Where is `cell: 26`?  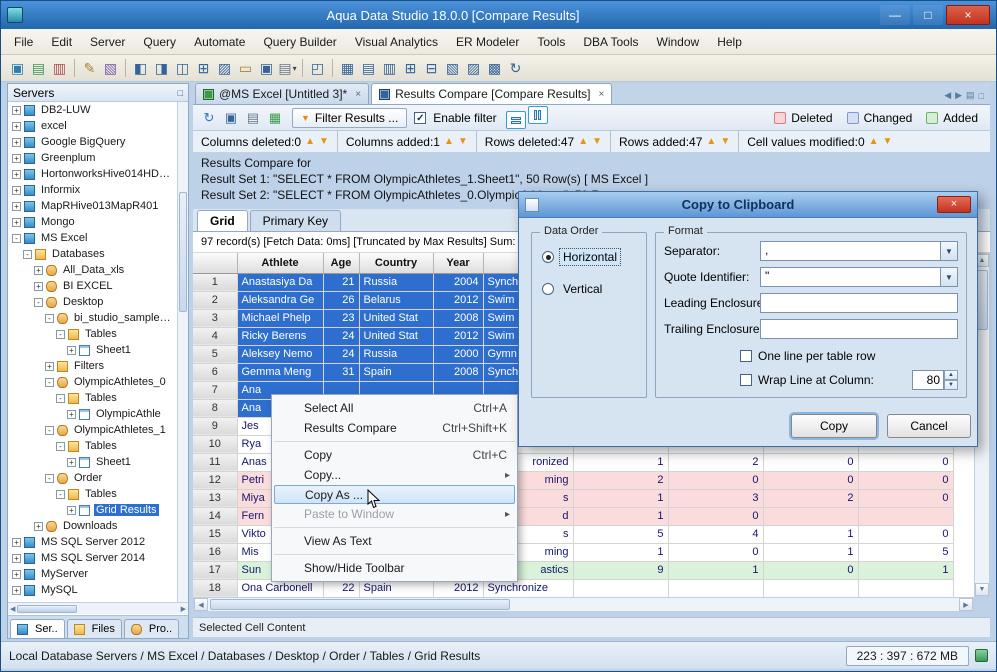
cell: 26 is located at coordinates (341, 300).